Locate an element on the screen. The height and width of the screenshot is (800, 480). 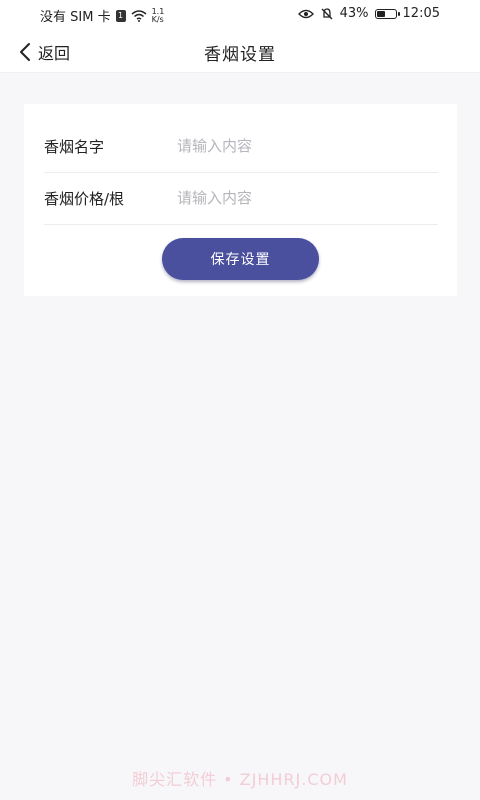
save-settings-button: 保存设置 is located at coordinates (240, 259).